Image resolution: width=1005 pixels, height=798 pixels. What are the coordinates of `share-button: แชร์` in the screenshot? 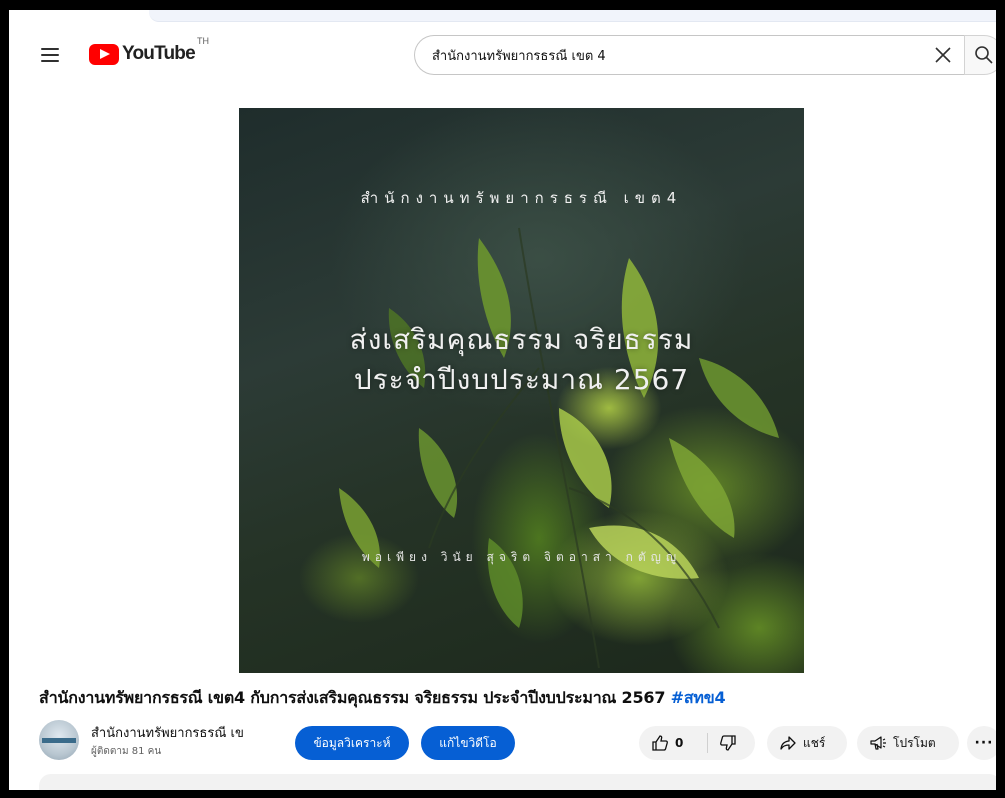 It's located at (807, 743).